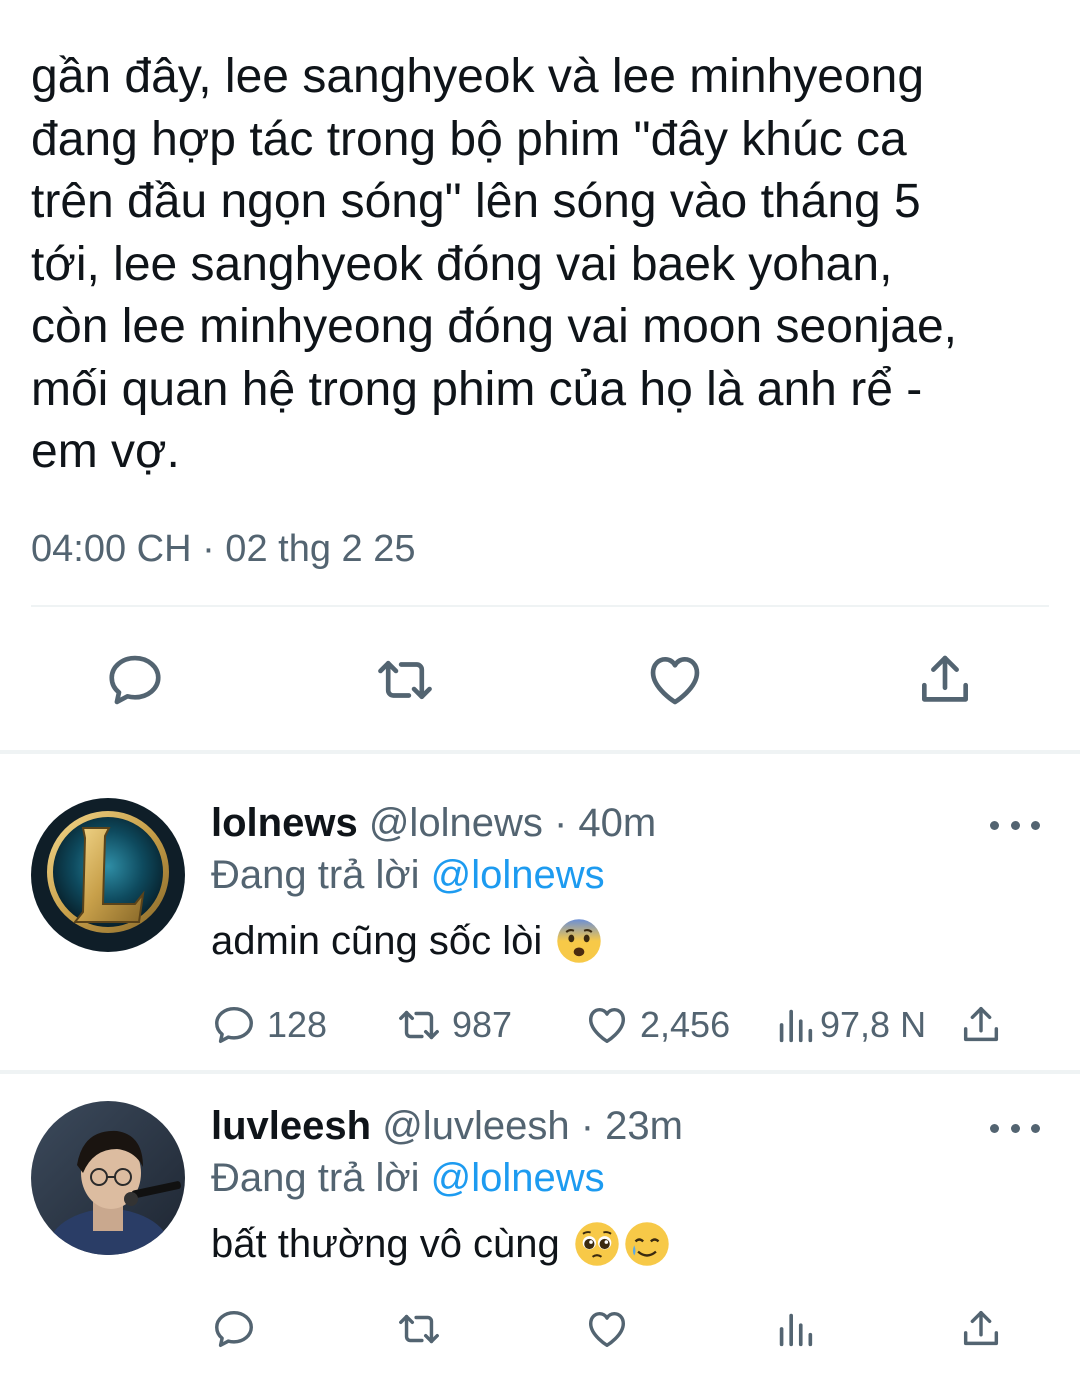  I want to click on tweet-action-bar, so click(540, 680).